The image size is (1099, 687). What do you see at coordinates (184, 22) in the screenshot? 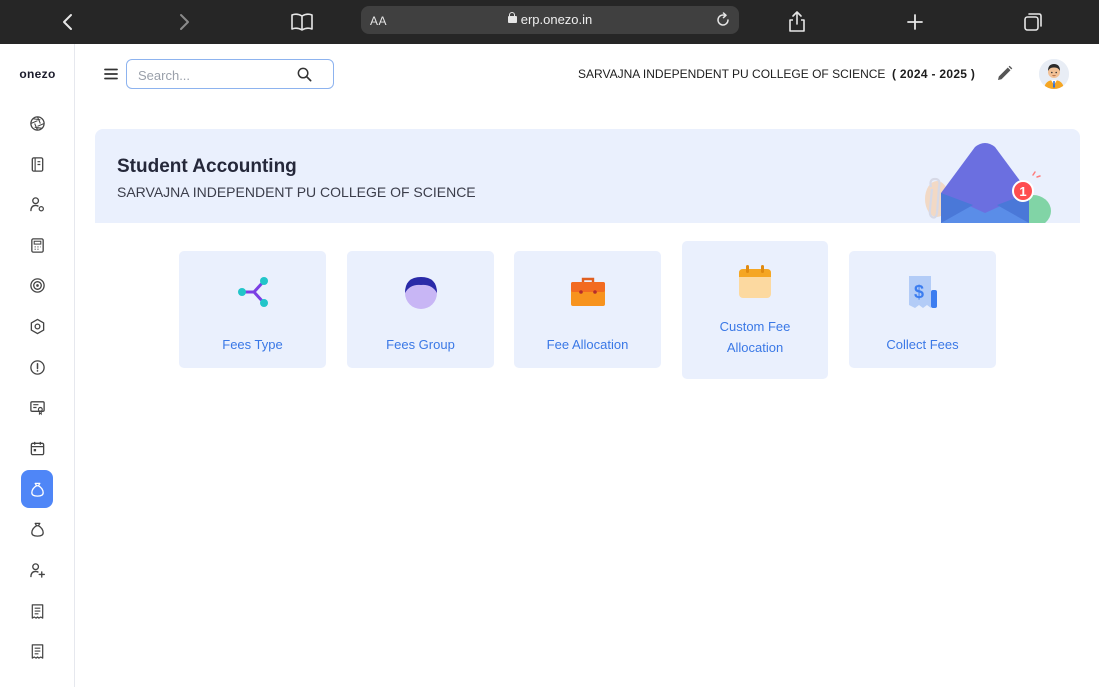
I see `forward-icon` at bounding box center [184, 22].